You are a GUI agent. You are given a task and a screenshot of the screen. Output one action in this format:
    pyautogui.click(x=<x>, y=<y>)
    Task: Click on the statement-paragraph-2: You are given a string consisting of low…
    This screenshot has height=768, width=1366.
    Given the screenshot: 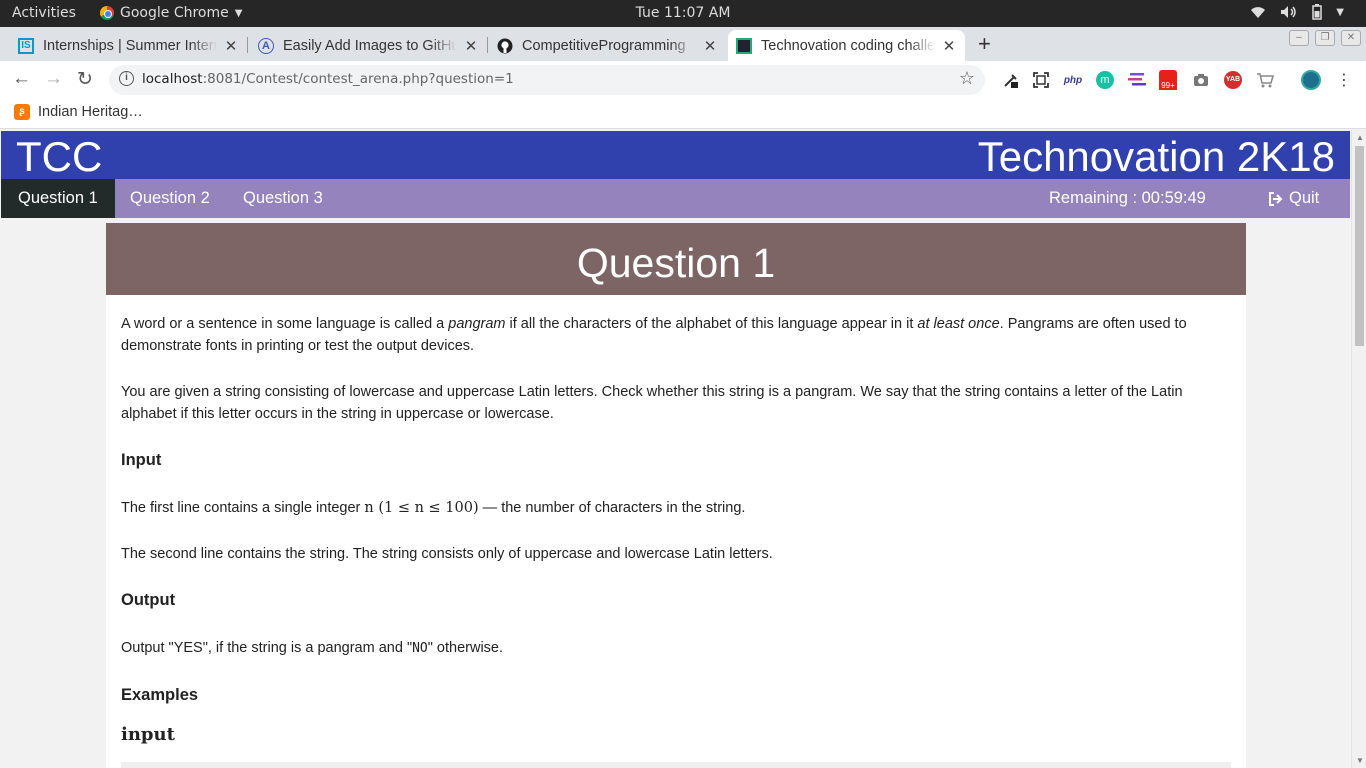 What is the action you would take?
    pyautogui.click(x=652, y=403)
    